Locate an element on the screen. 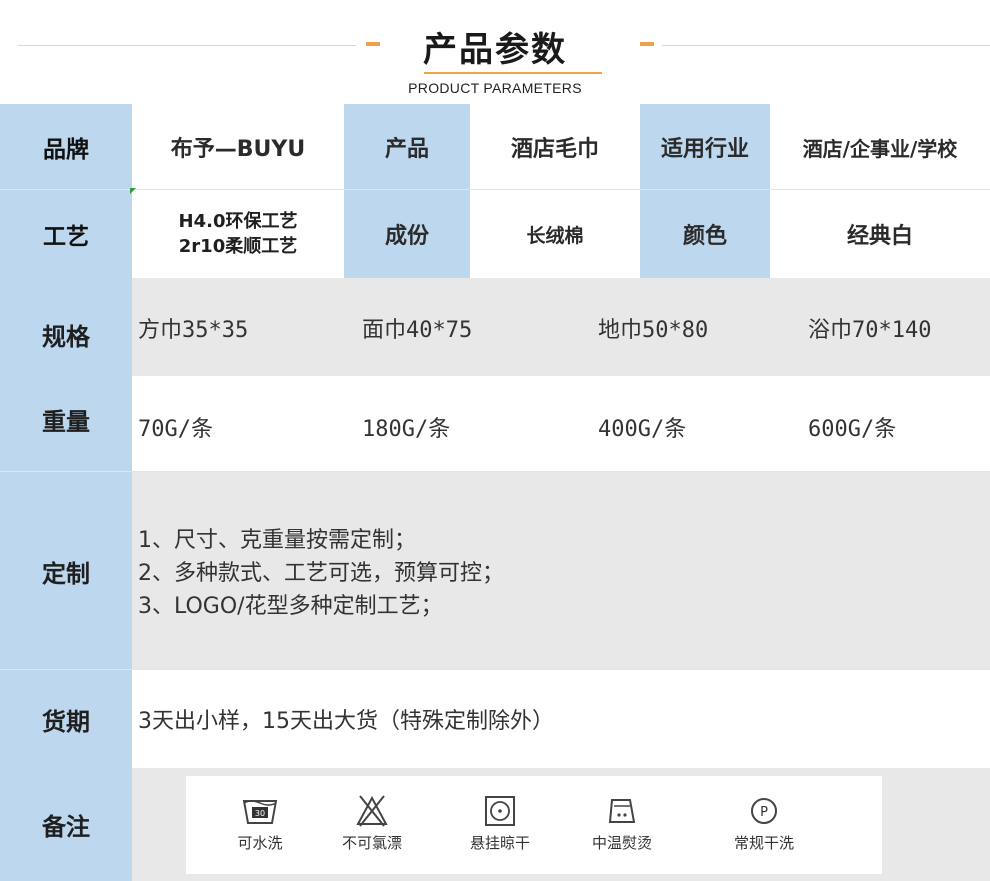  product-label: 产品 is located at coordinates (407, 147).